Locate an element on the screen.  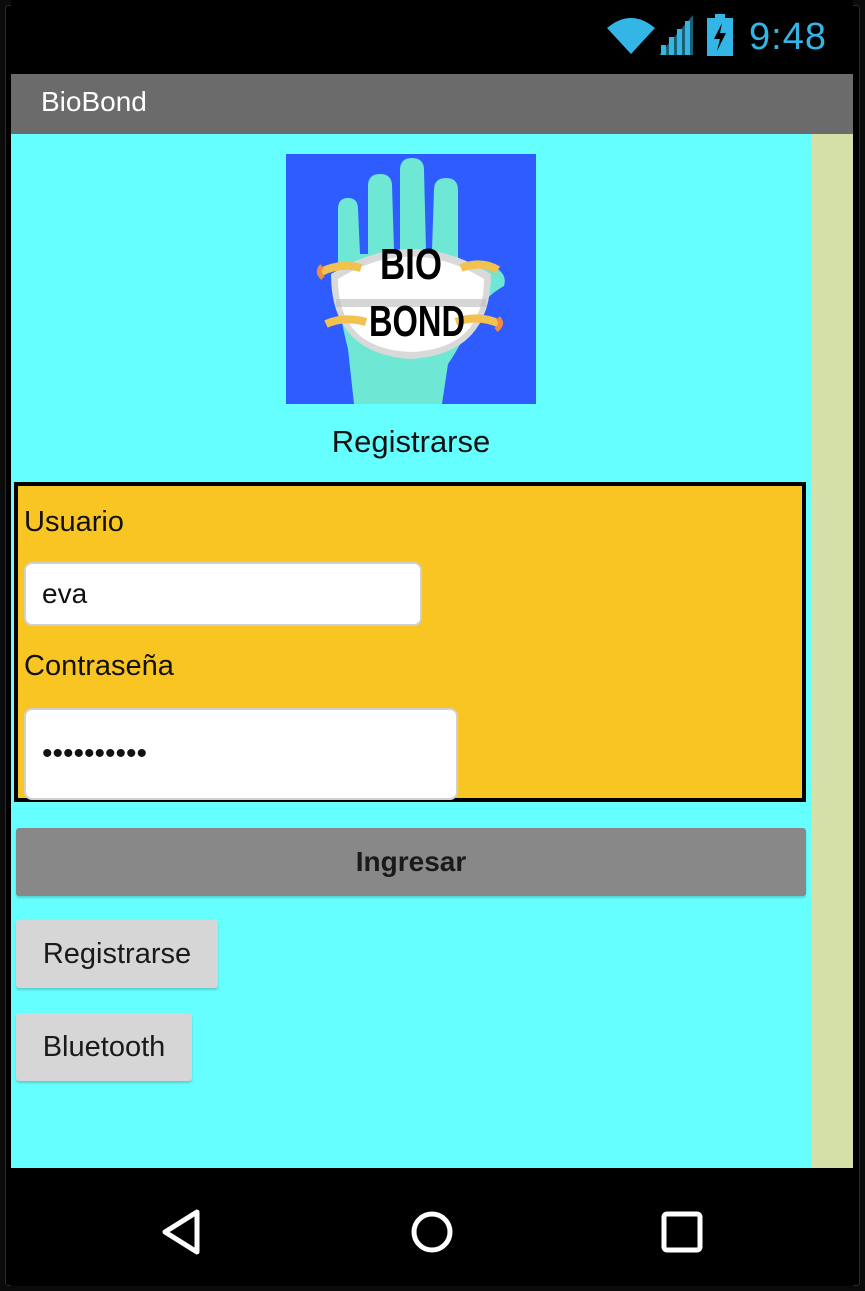
right-edge-strip is located at coordinates (832, 651).